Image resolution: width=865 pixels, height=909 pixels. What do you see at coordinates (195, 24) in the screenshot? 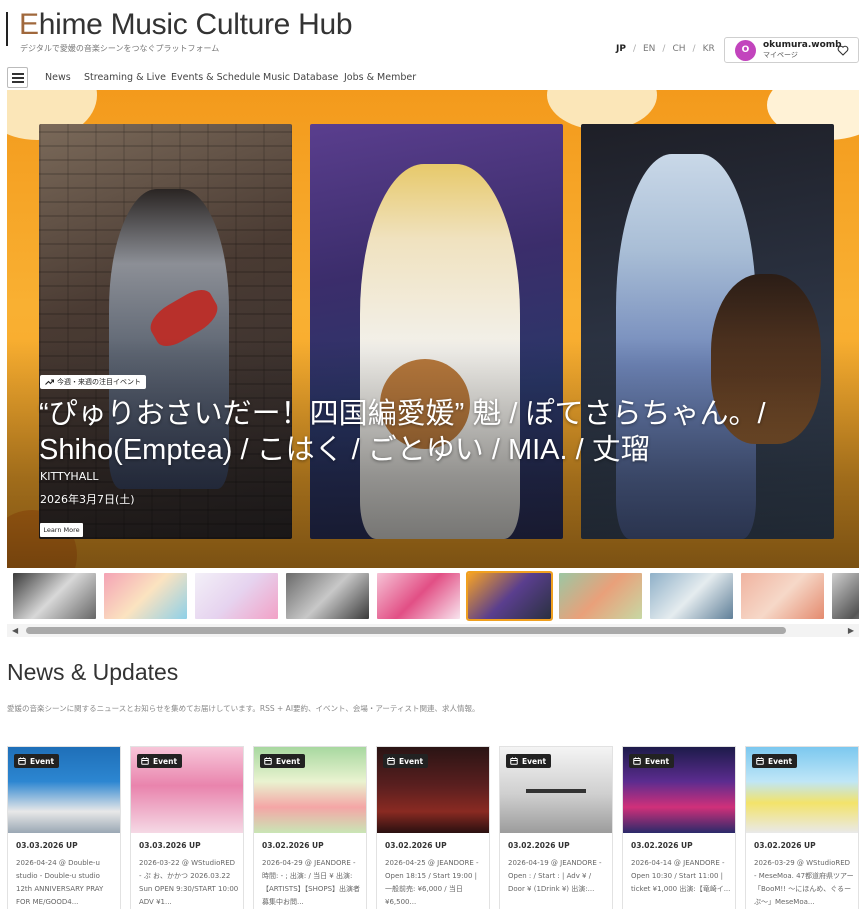
I see `logo-rest: hime Music Culture Hub` at bounding box center [195, 24].